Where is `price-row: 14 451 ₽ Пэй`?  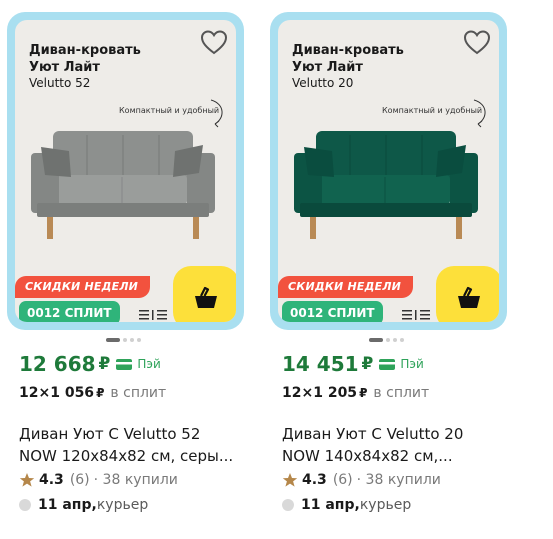
price-row: 14 451 ₽ Пэй is located at coordinates (353, 364).